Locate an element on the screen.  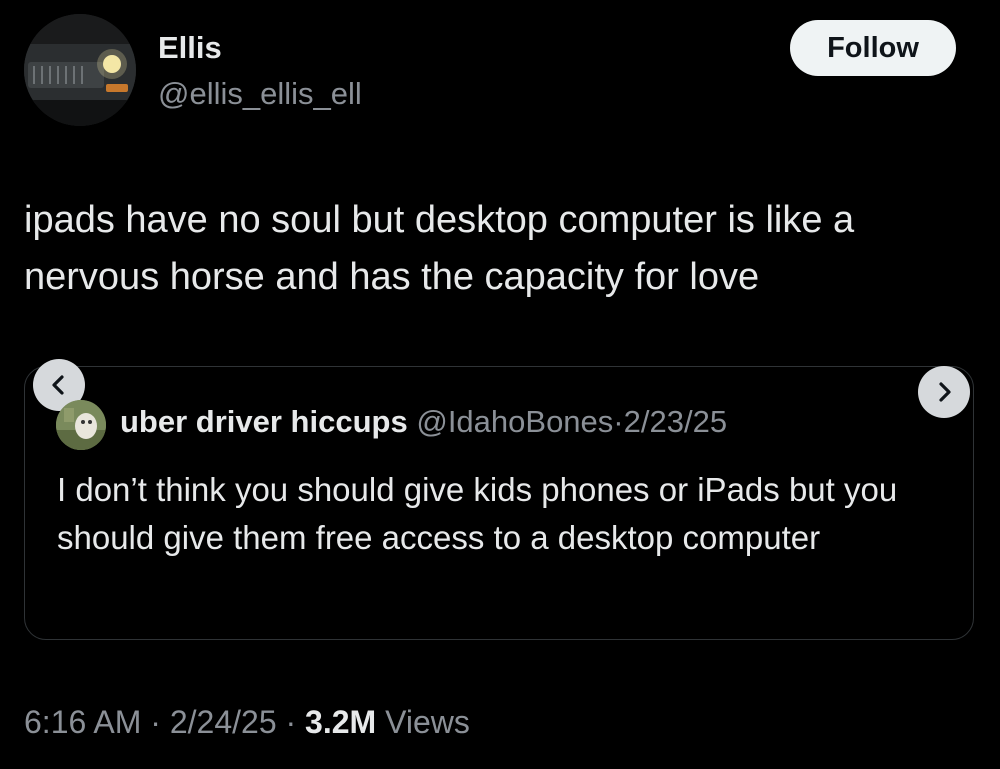
quoted-author-name: uber driver hiccups is located at coordinates (264, 421).